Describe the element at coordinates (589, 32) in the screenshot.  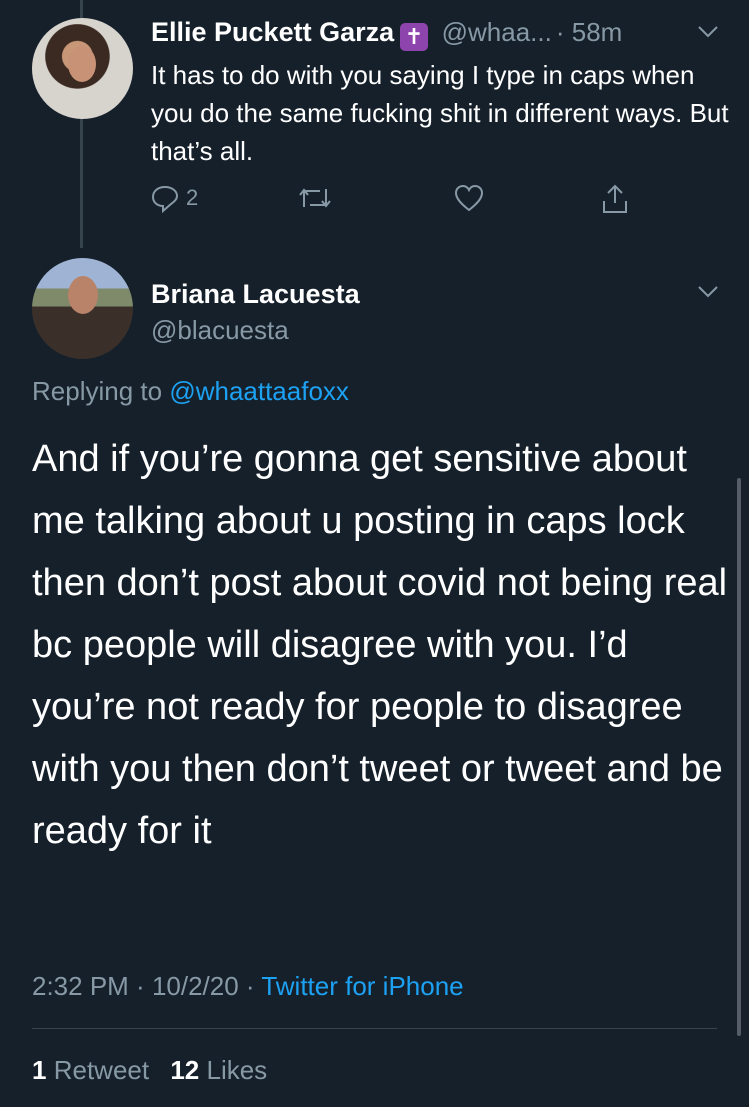
I see `tweet-time: · 58m` at that location.